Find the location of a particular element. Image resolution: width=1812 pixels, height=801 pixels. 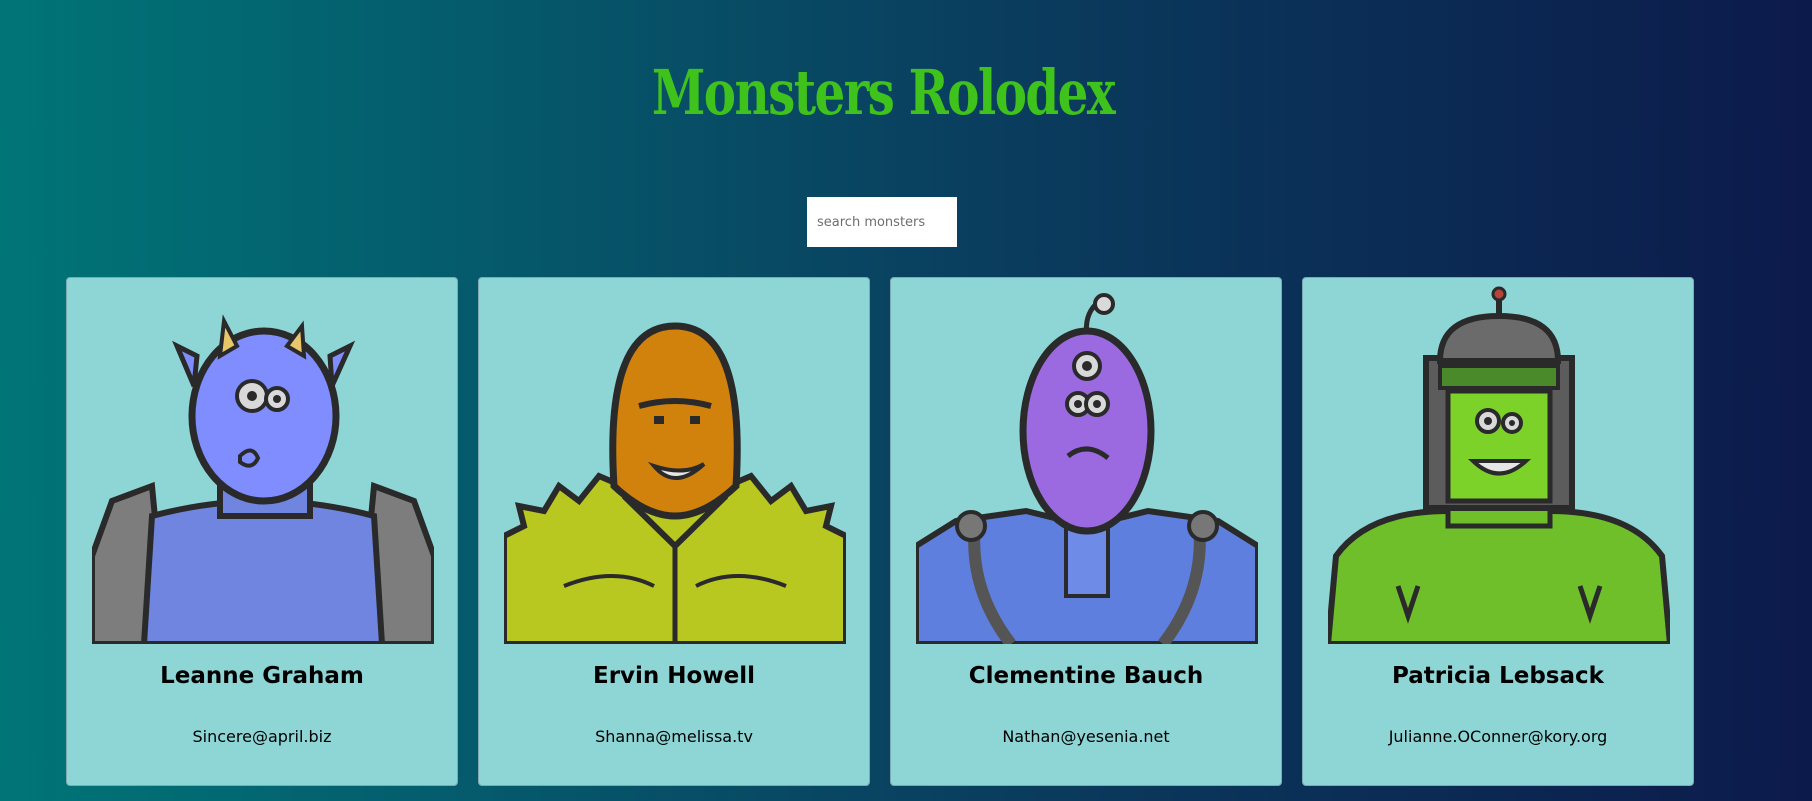

monster-card: Clementine Bauch Nathan@yesenia.net is located at coordinates (1086, 531).